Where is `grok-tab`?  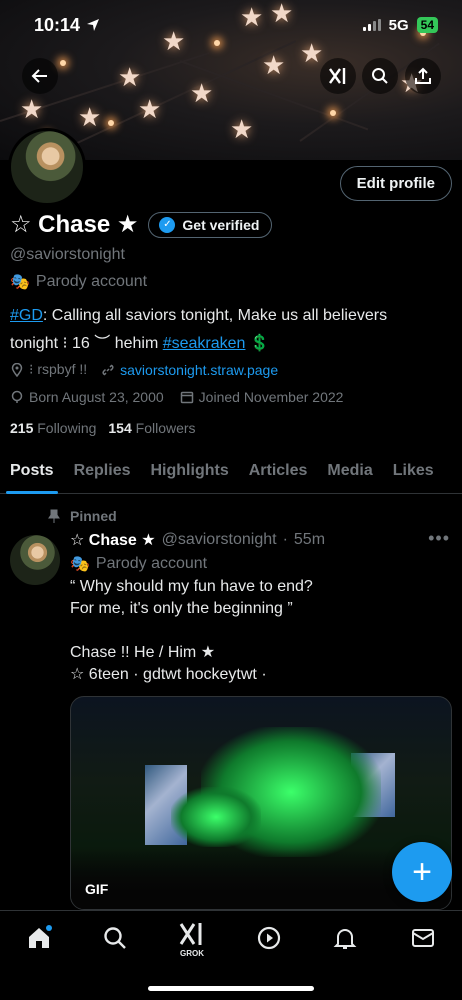
grok-tab is located at coordinates (192, 934).